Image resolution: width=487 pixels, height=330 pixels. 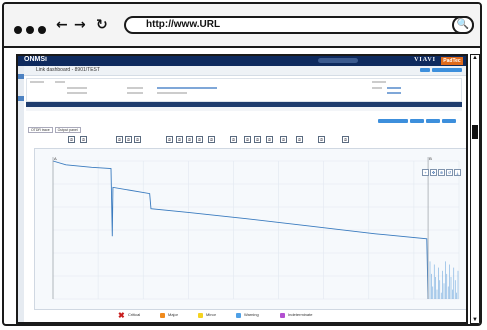 What do you see at coordinates (425, 60) in the screenshot?
I see `vendor-logo: VIAVI` at bounding box center [425, 60].